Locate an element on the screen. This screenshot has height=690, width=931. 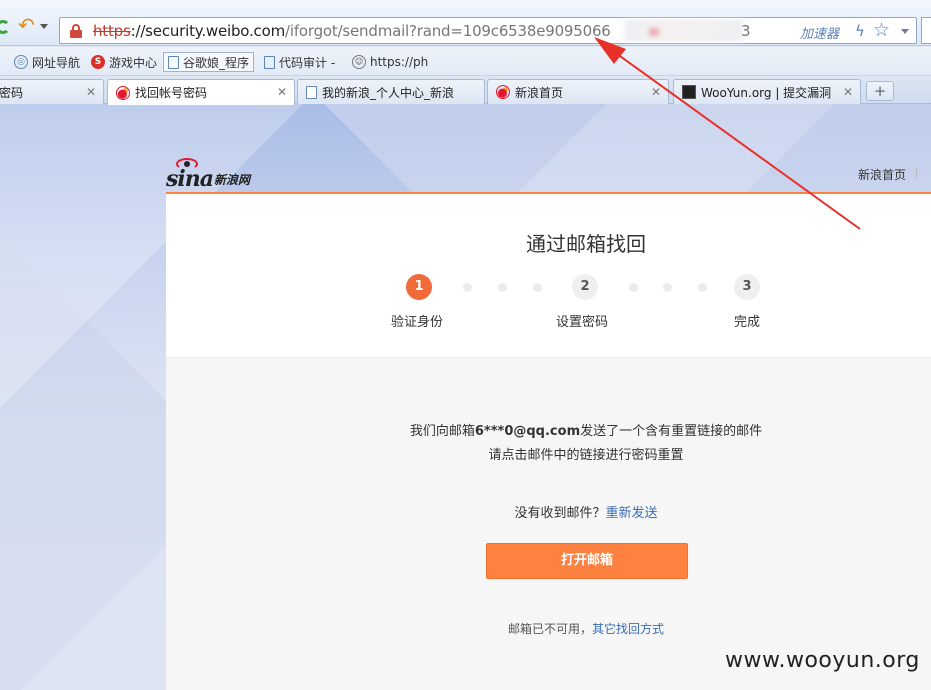
url-path: /iforgot/sendmail?rand=109c6538e9095066 is located at coordinates (448, 31).